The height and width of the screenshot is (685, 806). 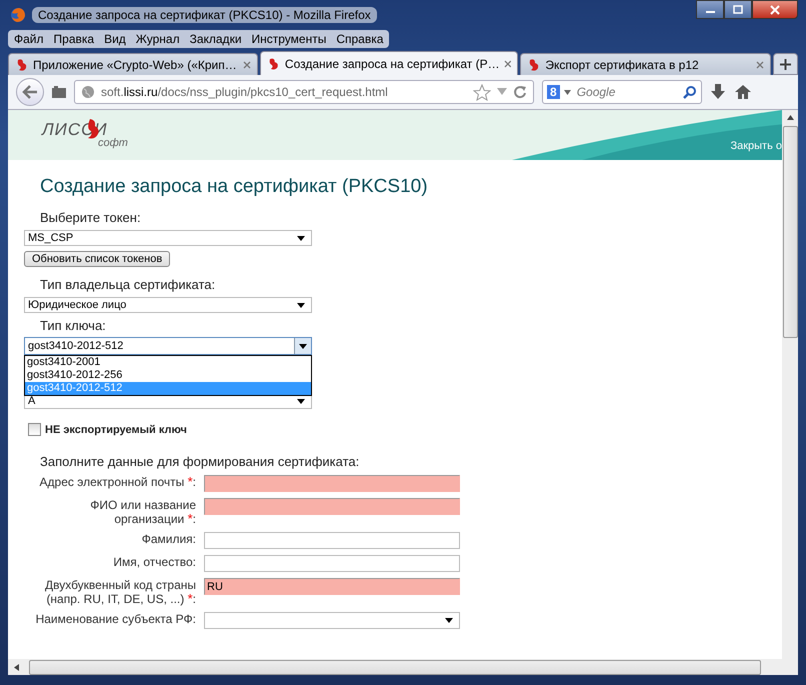 I want to click on menu-item: Справка, so click(x=360, y=39).